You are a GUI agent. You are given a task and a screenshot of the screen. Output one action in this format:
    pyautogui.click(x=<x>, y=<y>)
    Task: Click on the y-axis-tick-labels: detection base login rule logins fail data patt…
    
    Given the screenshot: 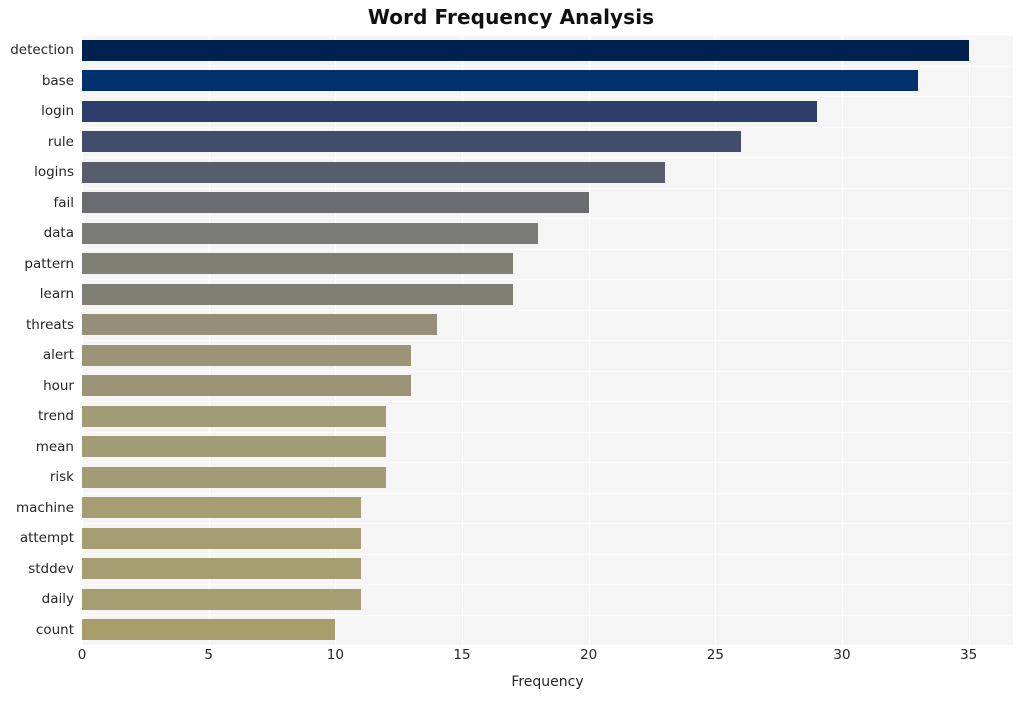 What is the action you would take?
    pyautogui.click(x=41, y=340)
    